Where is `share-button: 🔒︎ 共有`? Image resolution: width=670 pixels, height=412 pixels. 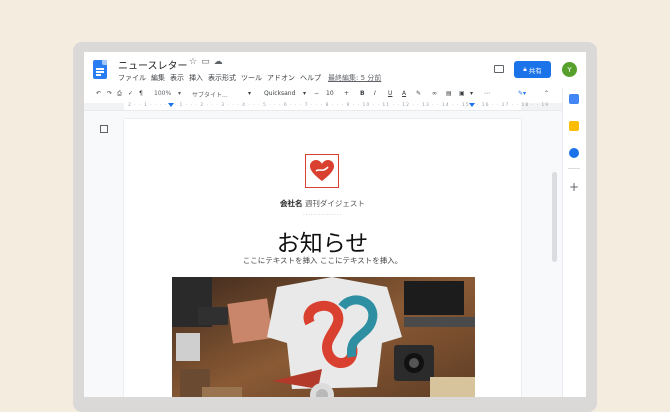
share-button: 🔒︎ 共有 is located at coordinates (532, 69).